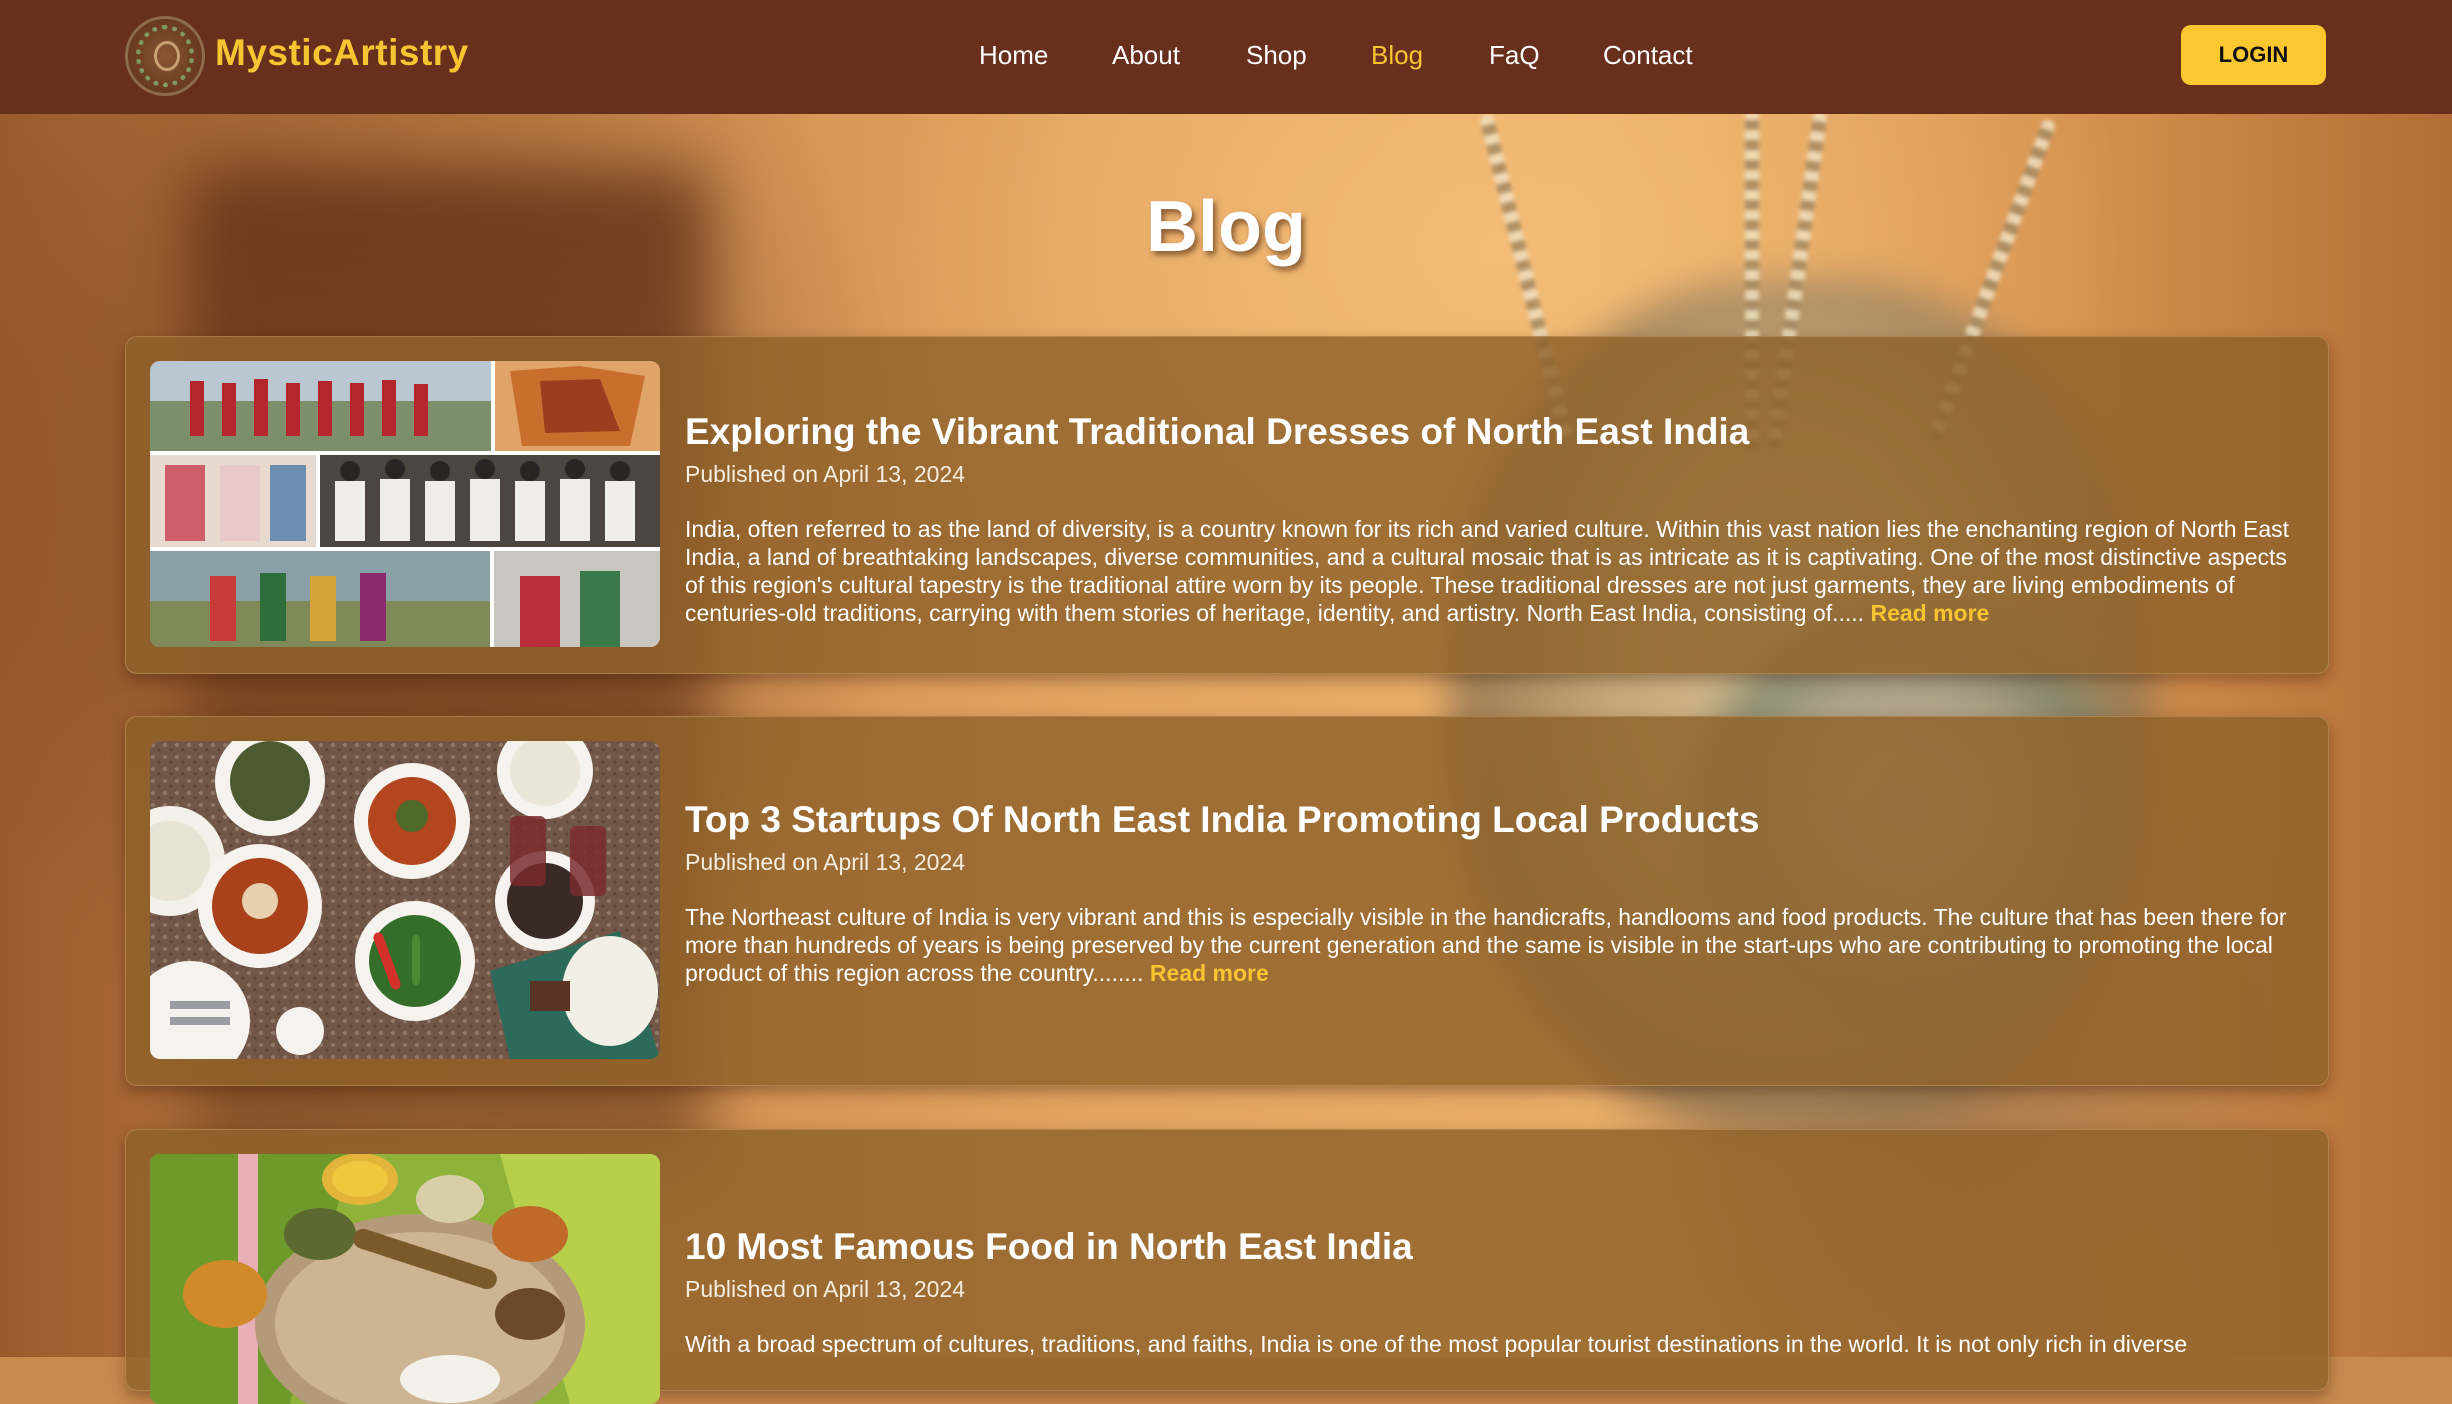 The image size is (2452, 1404). Describe the element at coordinates (1397, 55) in the screenshot. I see `nav-link-blog: Blog` at that location.